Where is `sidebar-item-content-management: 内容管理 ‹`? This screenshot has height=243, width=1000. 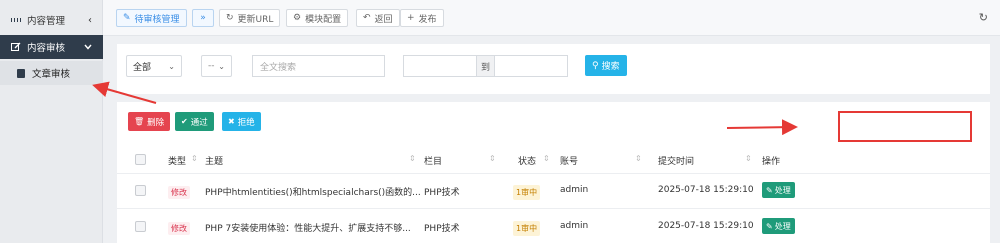
sidebar-item-content-management: 内容管理 ‹ is located at coordinates (51, 20).